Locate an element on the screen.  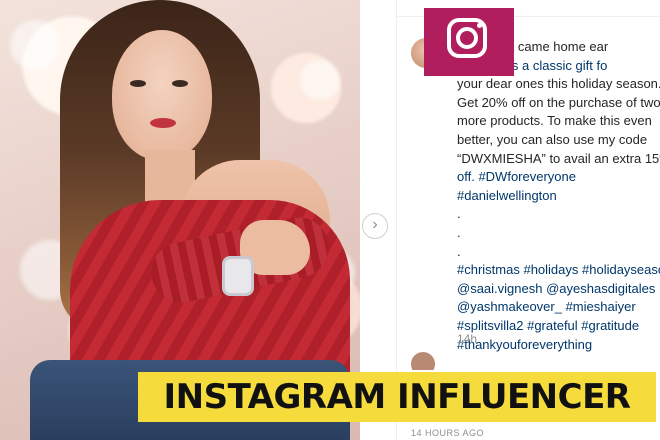
face is located at coordinates (162, 95).